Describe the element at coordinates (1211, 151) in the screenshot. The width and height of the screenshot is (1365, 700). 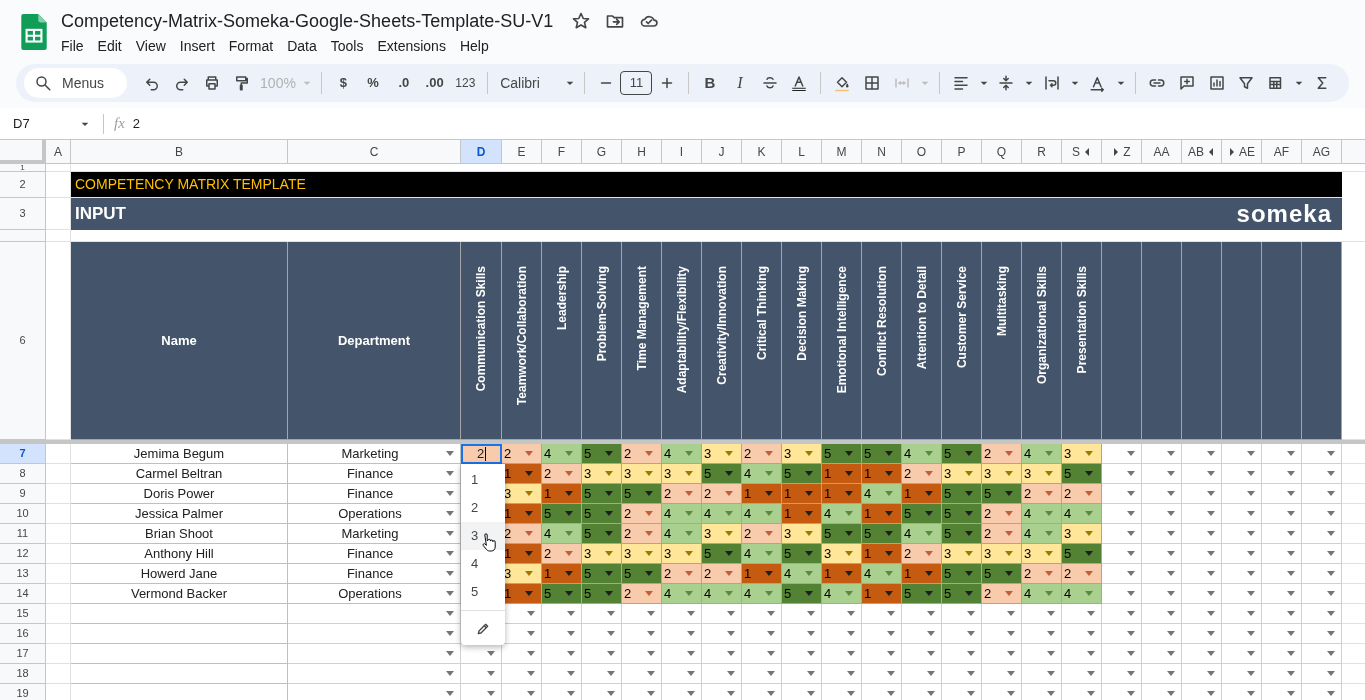
I see `hidden-columns-arrow-icon` at that location.